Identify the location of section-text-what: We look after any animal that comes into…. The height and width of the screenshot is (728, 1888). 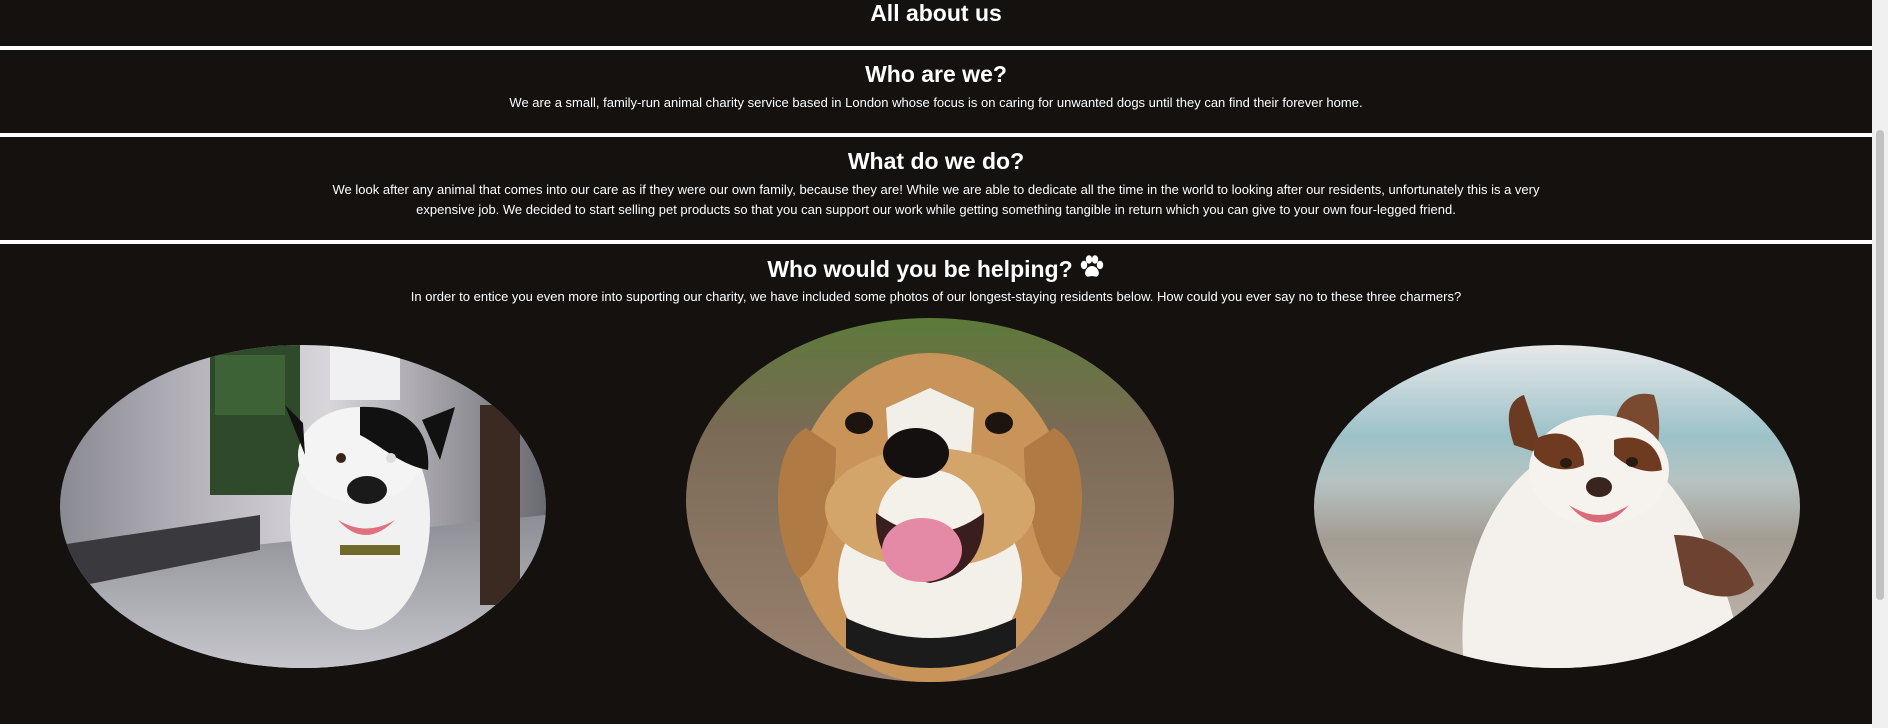
(936, 199).